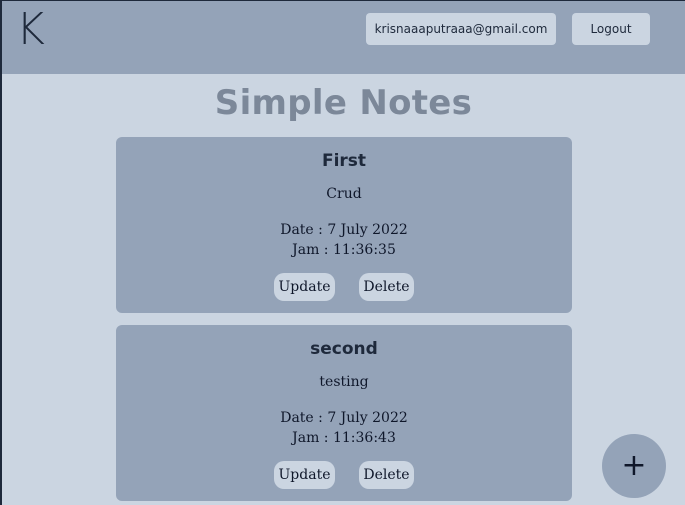  Describe the element at coordinates (344, 349) in the screenshot. I see `note-title: second` at that location.